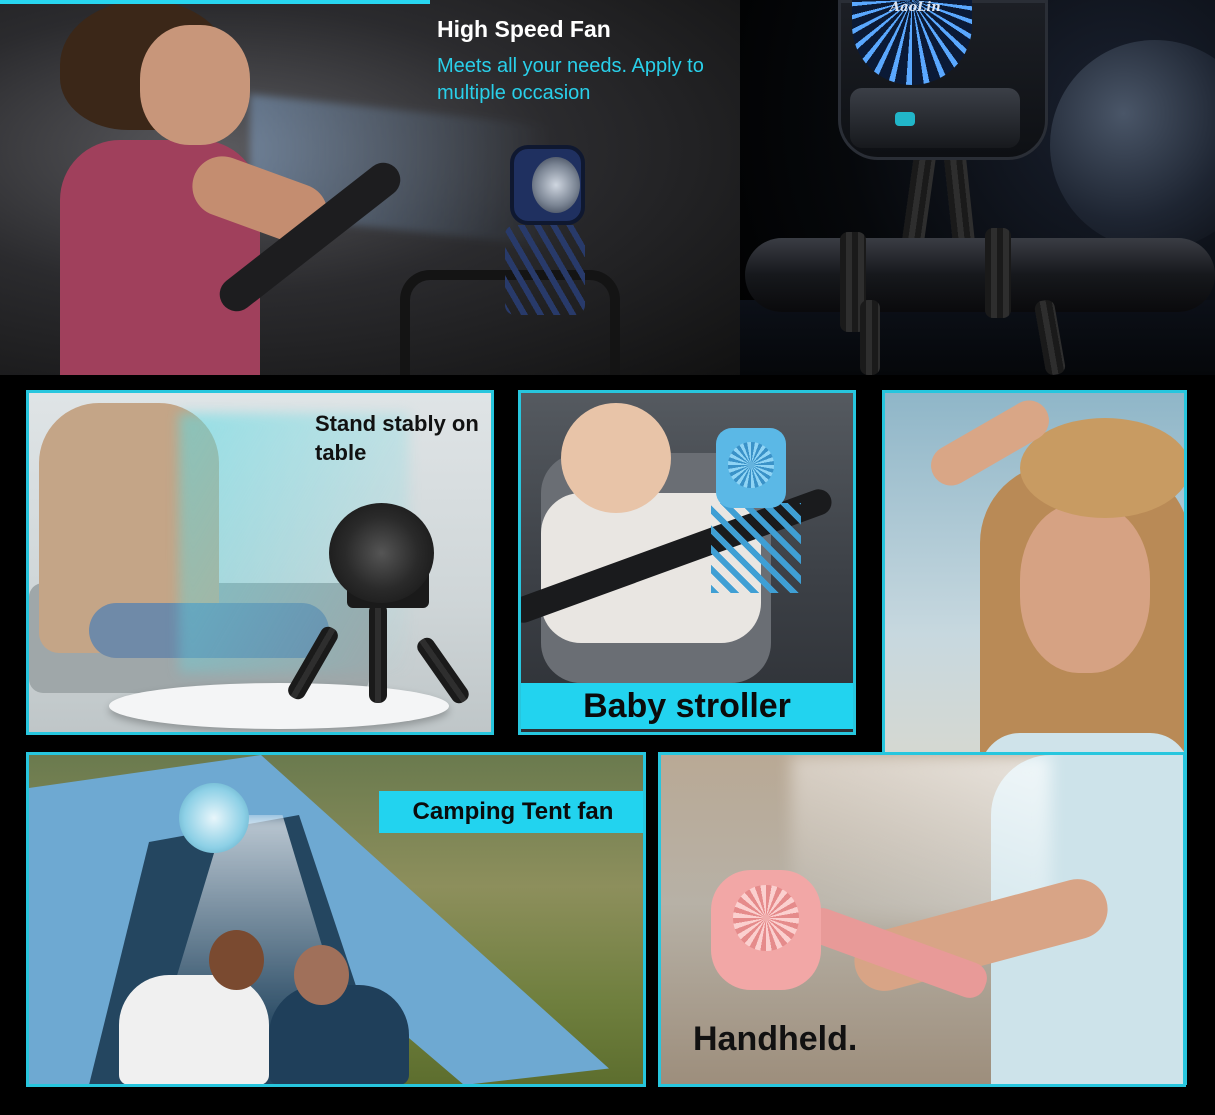 The image size is (1215, 1115). Describe the element at coordinates (935, 118) in the screenshot. I see `fan-body` at that location.